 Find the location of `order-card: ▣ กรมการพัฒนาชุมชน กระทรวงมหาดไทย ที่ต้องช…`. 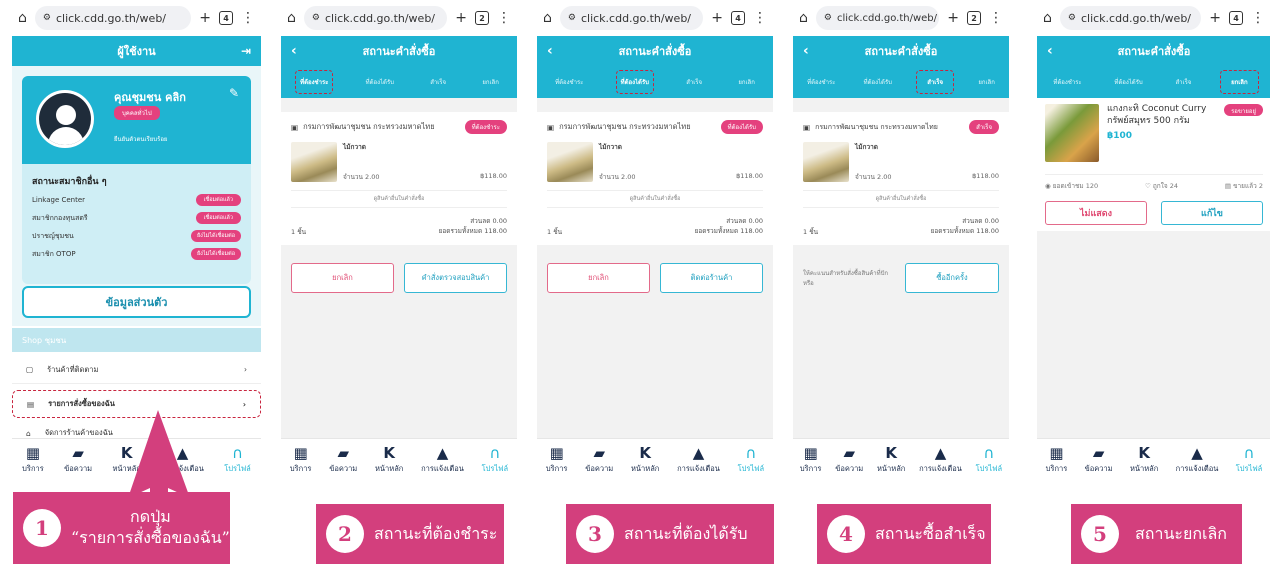

order-card: ▣ กรมการพัฒนาชุมชน กระทรวงมหาดไทย ที่ต้องช… is located at coordinates (399, 178).